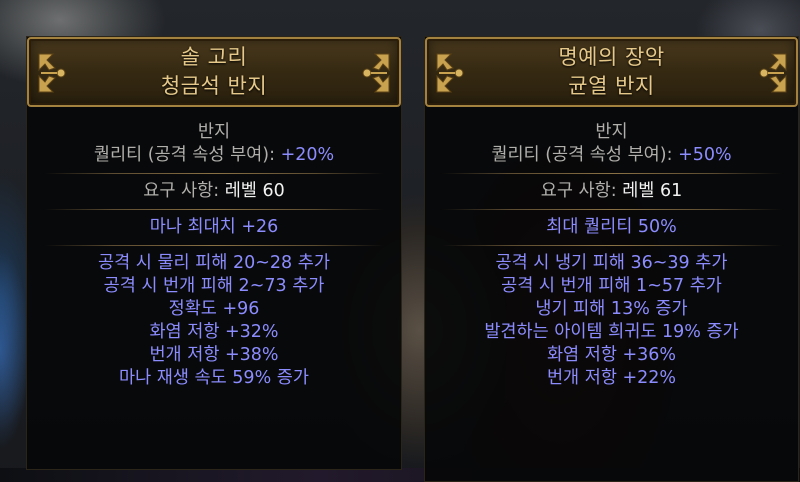  What do you see at coordinates (611, 86) in the screenshot?
I see `item-base-type: 균열 반지` at bounding box center [611, 86].